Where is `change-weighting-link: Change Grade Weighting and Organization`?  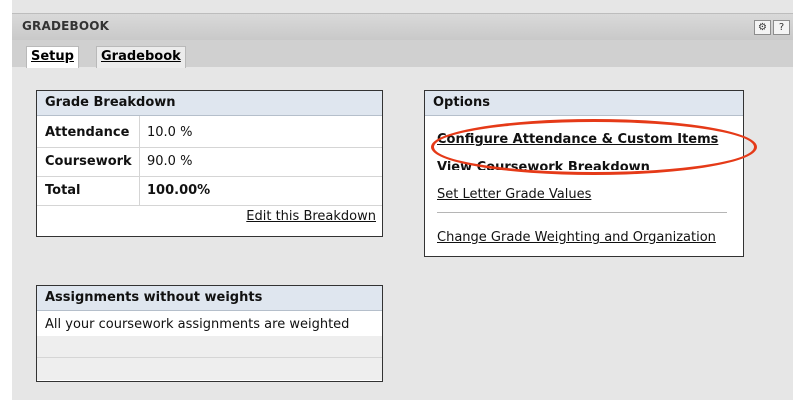
change-weighting-link: Change Grade Weighting and Organization is located at coordinates (576, 237).